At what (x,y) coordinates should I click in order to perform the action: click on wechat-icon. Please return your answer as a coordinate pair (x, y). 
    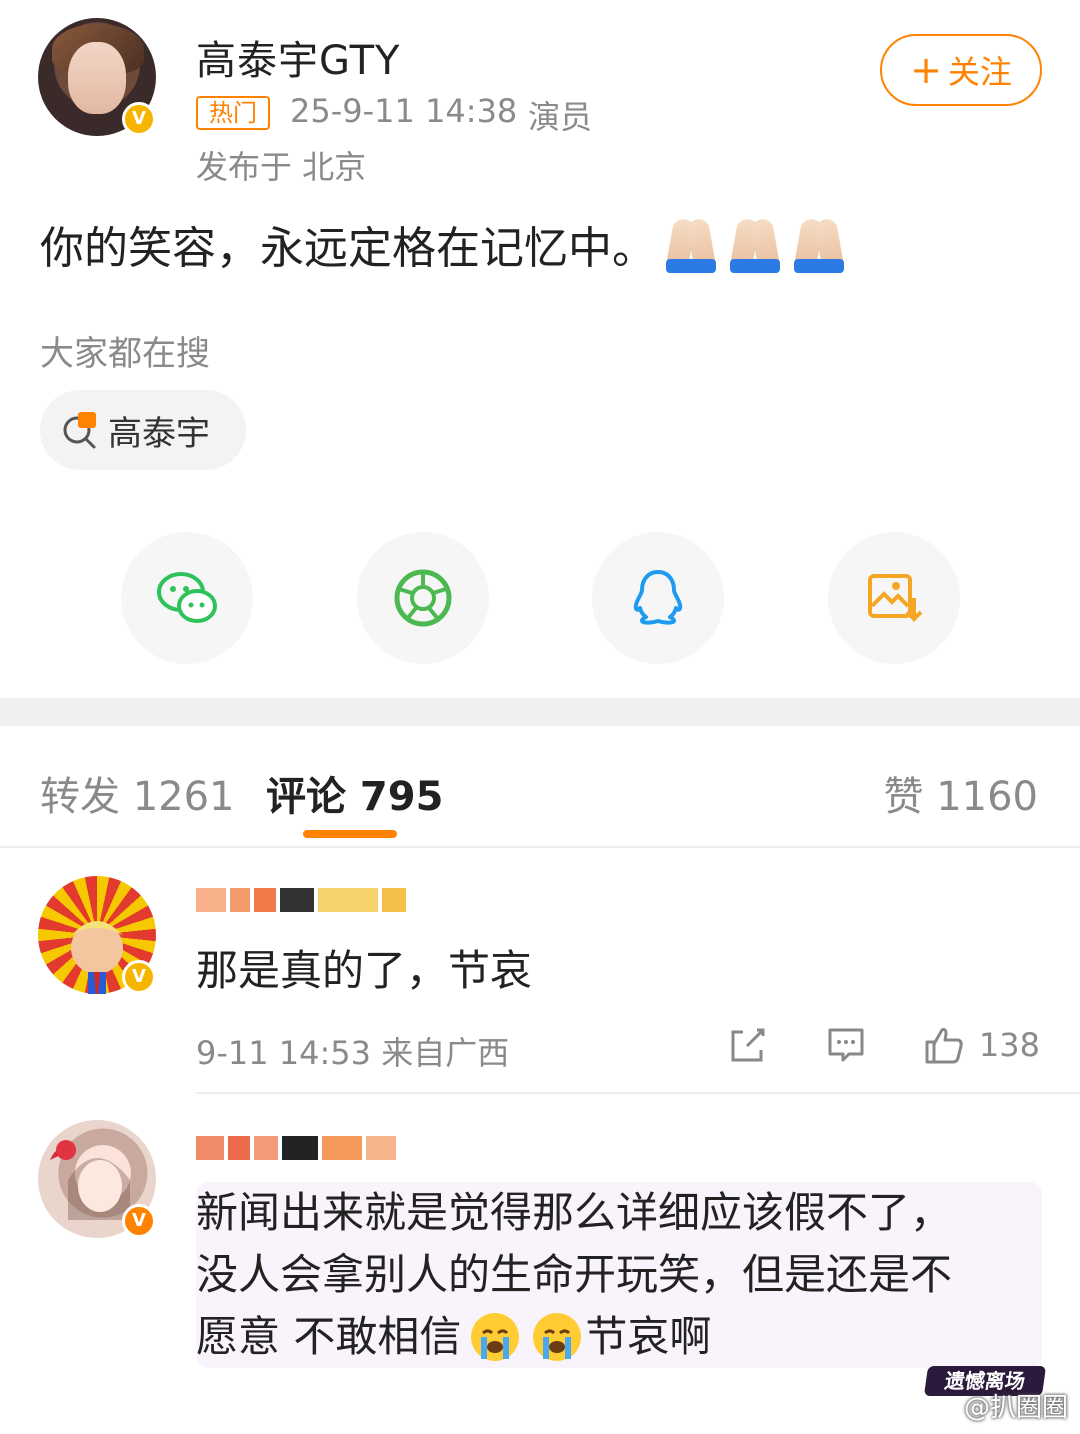
    Looking at the image, I should click on (187, 597).